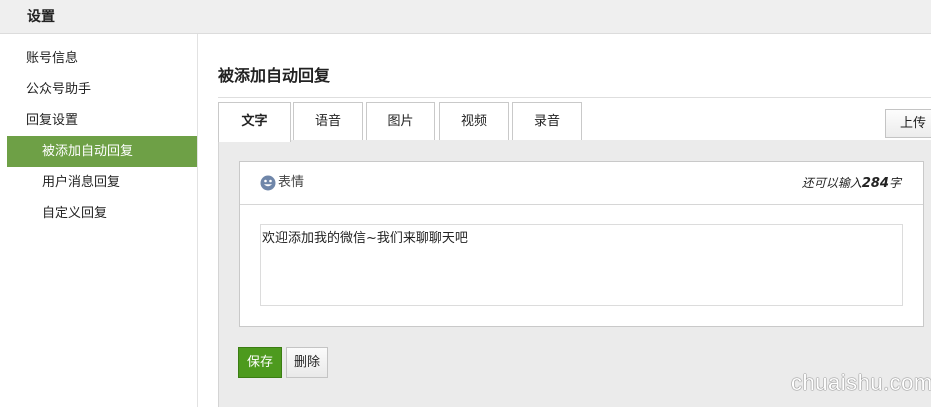 Image resolution: width=931 pixels, height=407 pixels. What do you see at coordinates (98, 58) in the screenshot?
I see `sidebar-item-account-info: 账号信息` at bounding box center [98, 58].